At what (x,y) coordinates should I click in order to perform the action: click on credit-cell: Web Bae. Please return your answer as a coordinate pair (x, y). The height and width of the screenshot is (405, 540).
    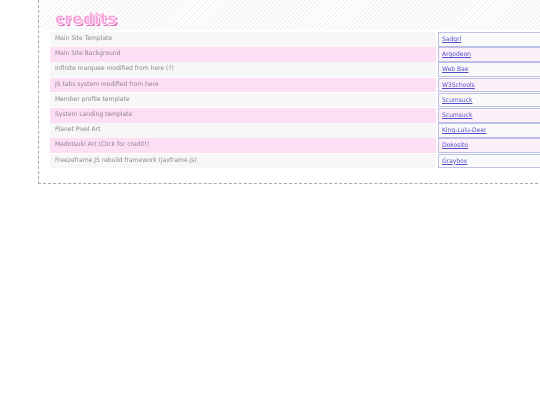
    Looking at the image, I should click on (489, 69).